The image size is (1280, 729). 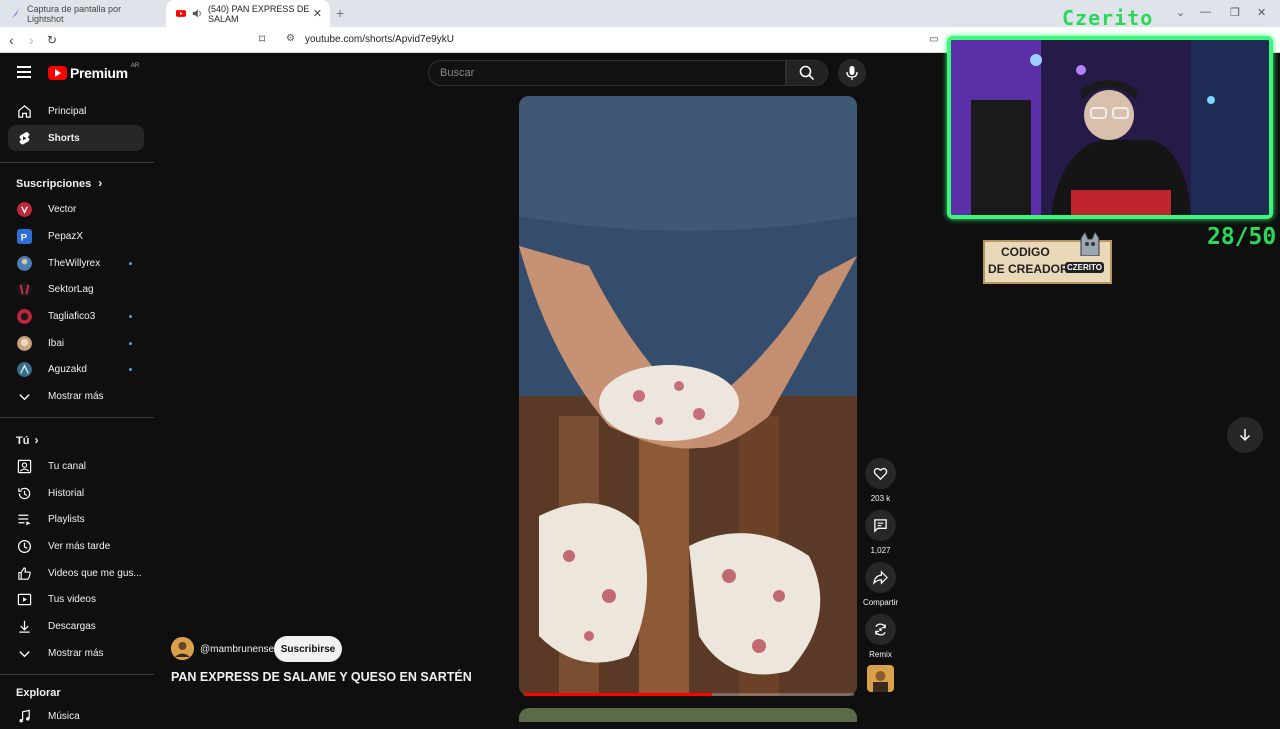 What do you see at coordinates (24, 137) in the screenshot?
I see `shorts-icon` at bounding box center [24, 137].